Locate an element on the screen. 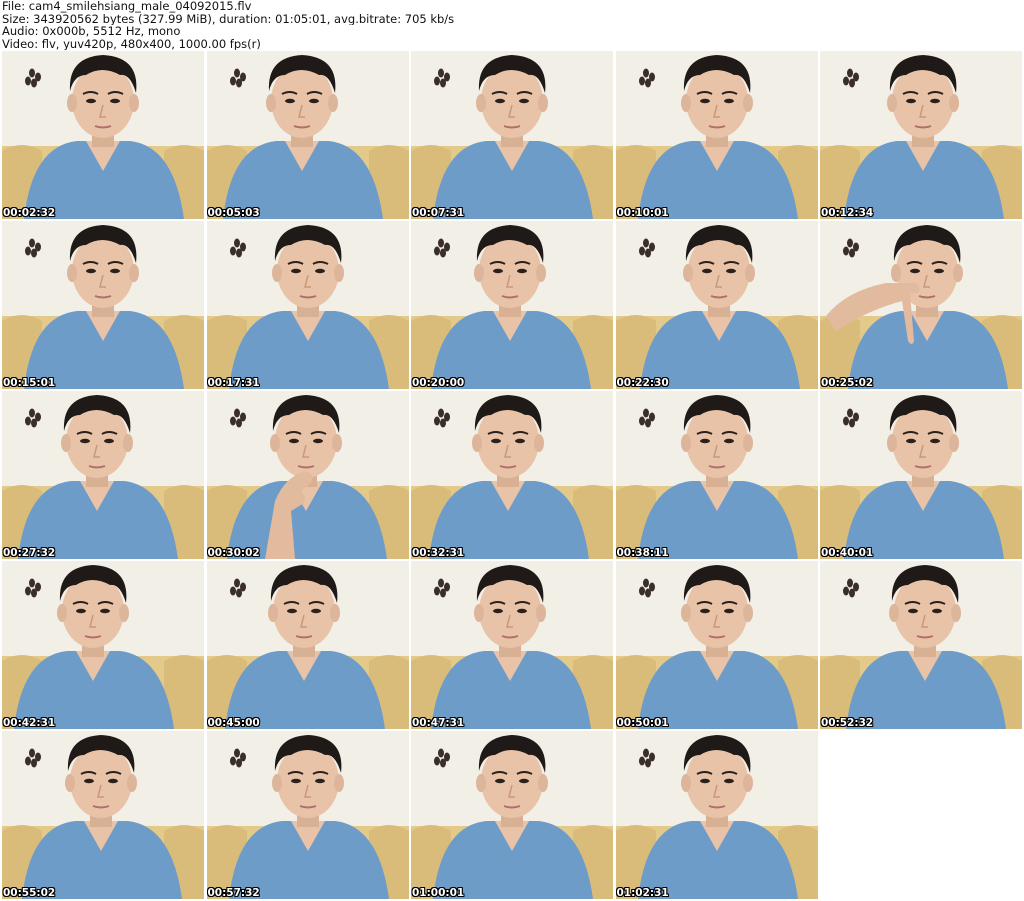  thumbnail-frame: 00:05:03 is located at coordinates (307, 135).